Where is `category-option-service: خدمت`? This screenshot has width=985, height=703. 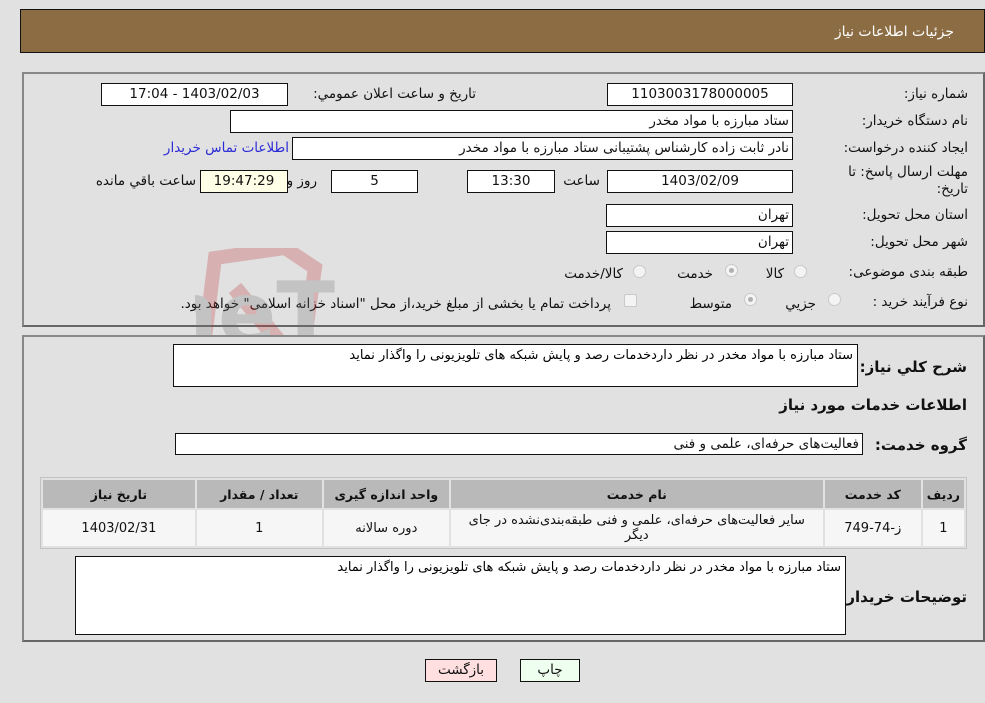
category-option-service: خدمت is located at coordinates (695, 274).